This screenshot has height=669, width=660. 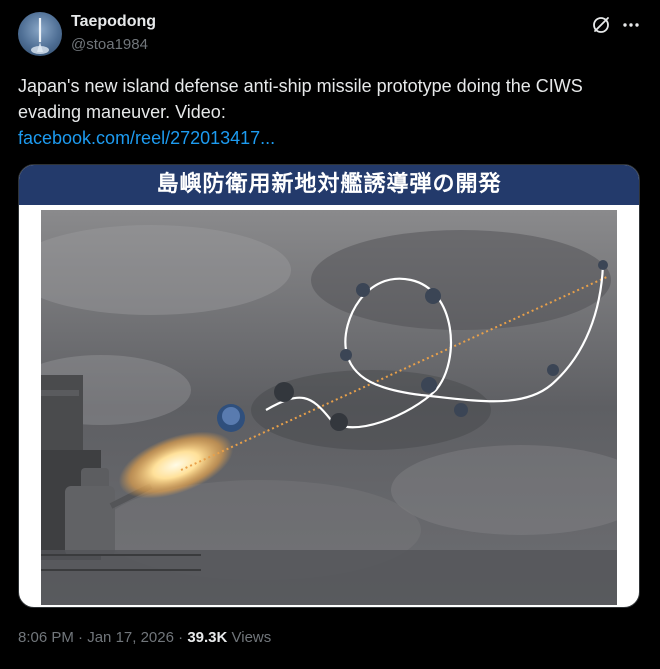 What do you see at coordinates (113, 22) in the screenshot?
I see `author-name: Taepodong` at bounding box center [113, 22].